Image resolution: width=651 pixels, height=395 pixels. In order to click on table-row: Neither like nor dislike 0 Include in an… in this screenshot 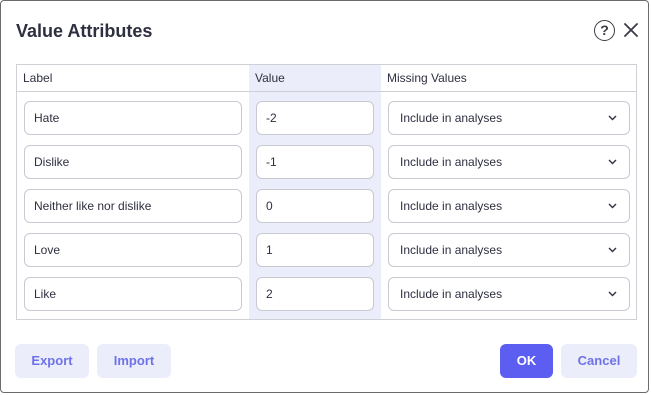, I will do `click(326, 206)`.